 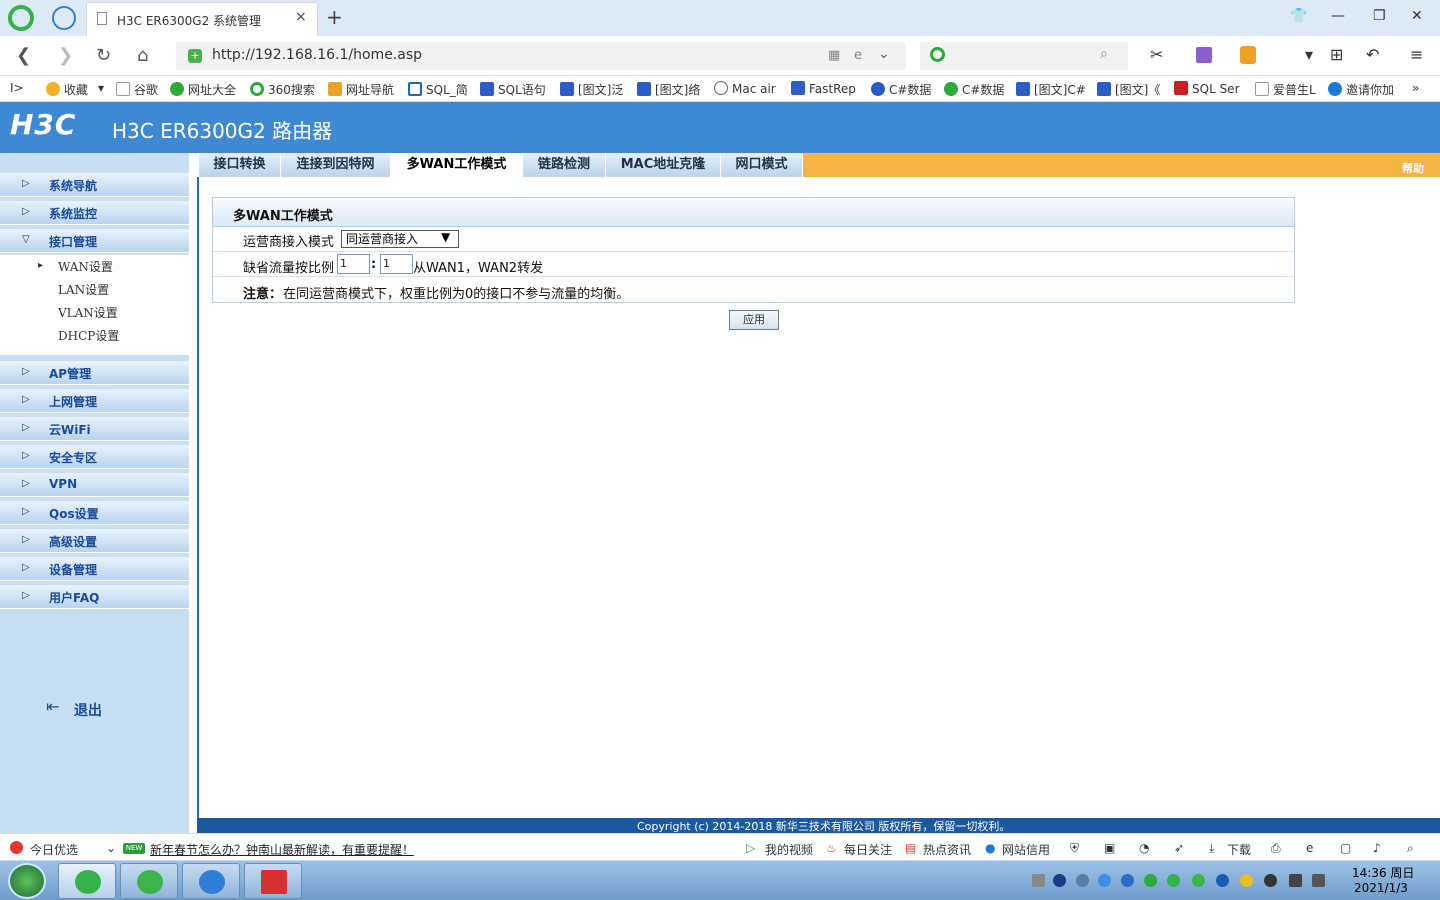 I want to click on rocket-icon: ➶, so click(x=1179, y=848).